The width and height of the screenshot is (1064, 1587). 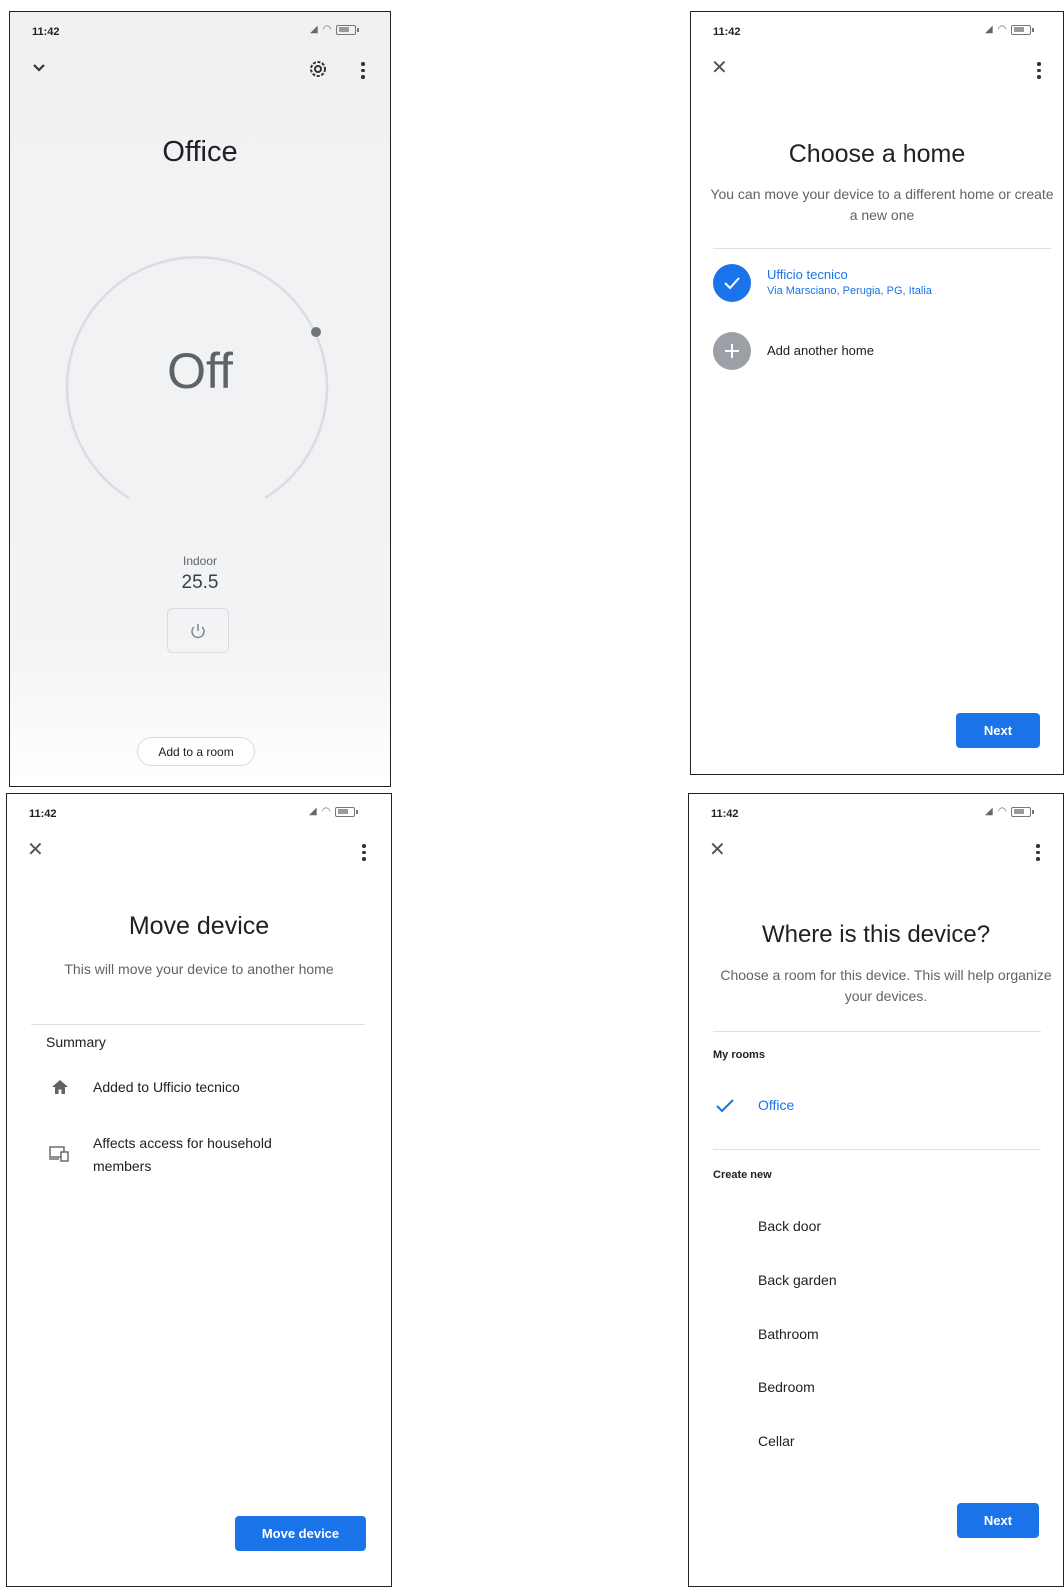 I want to click on add-home-label: Add another home, so click(x=820, y=350).